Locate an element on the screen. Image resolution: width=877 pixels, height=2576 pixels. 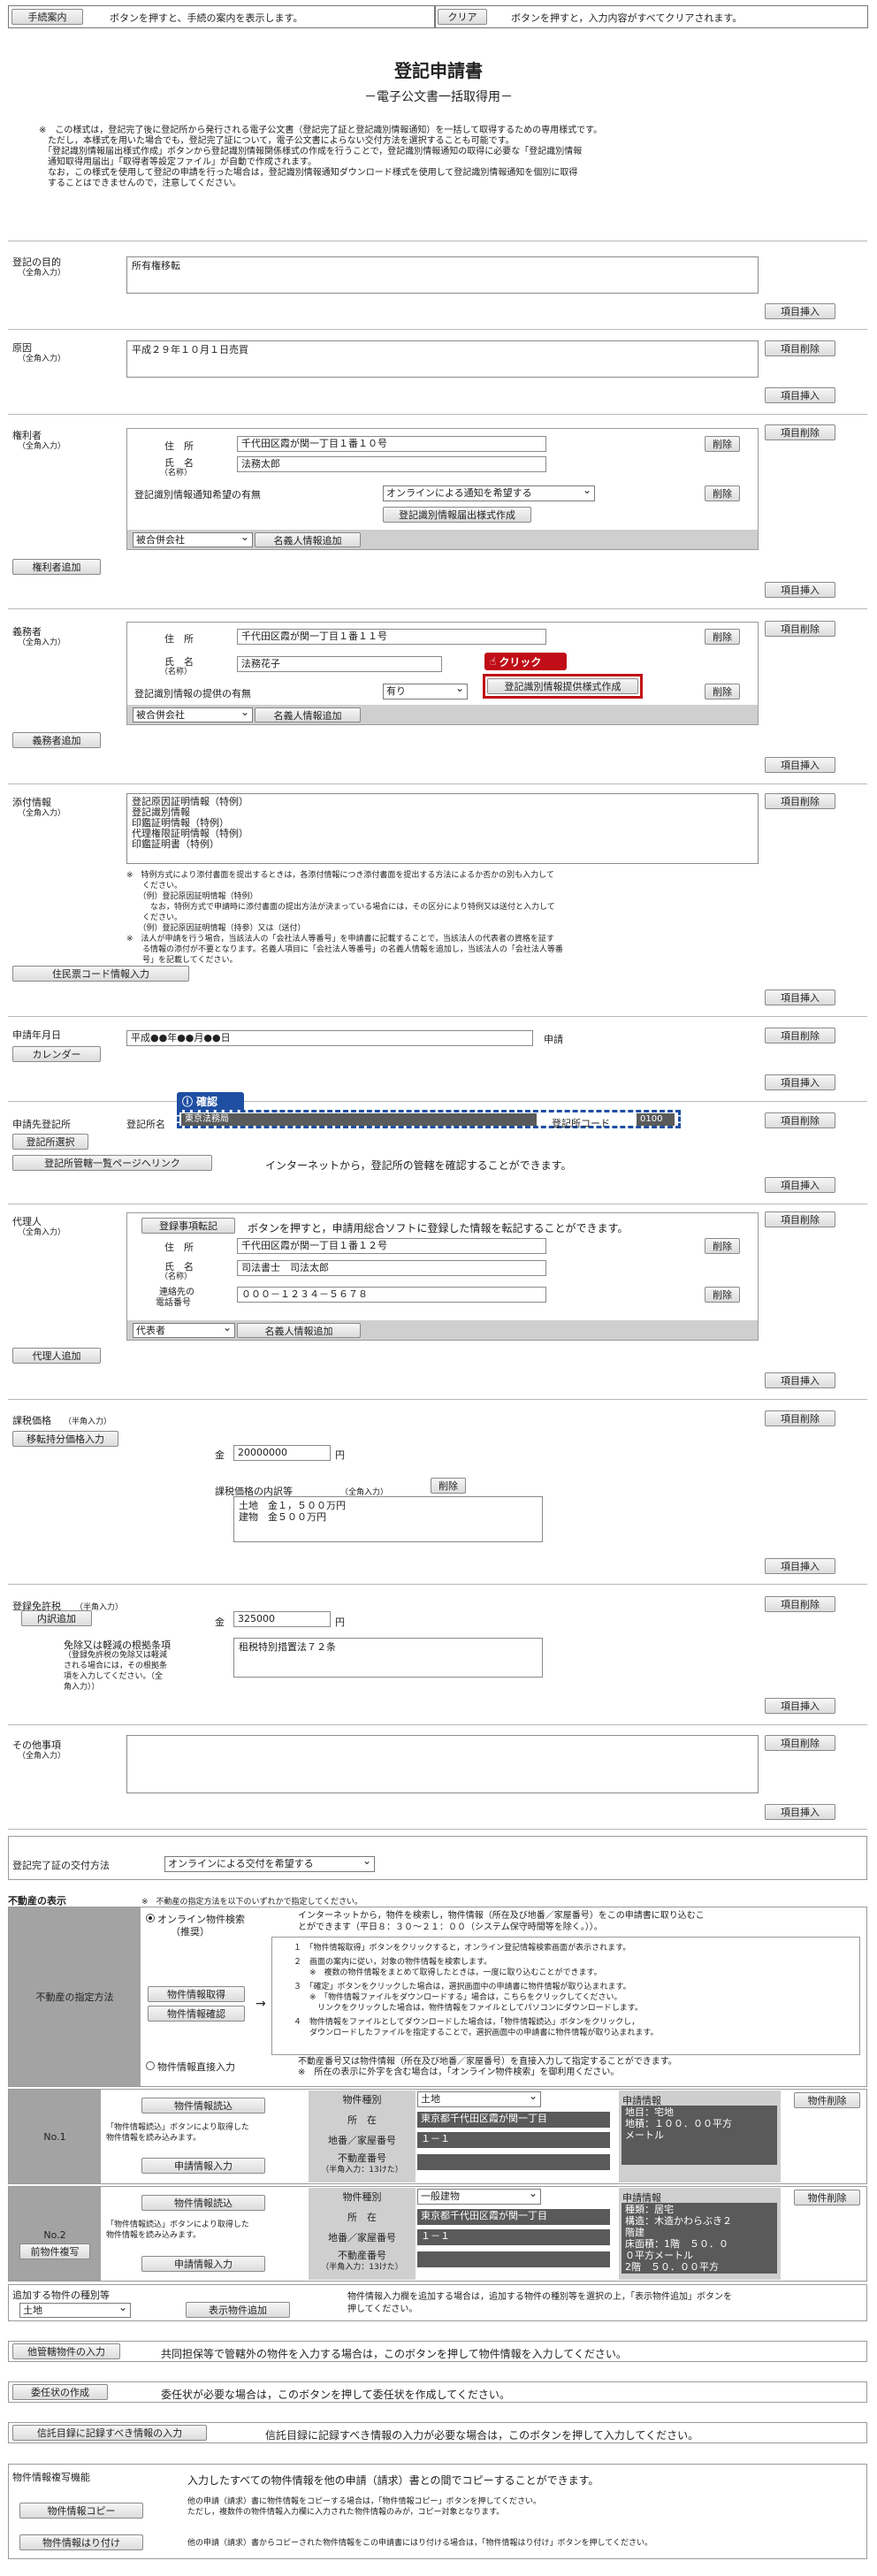
property-copy-button: 物件情報コピー is located at coordinates (81, 2511).